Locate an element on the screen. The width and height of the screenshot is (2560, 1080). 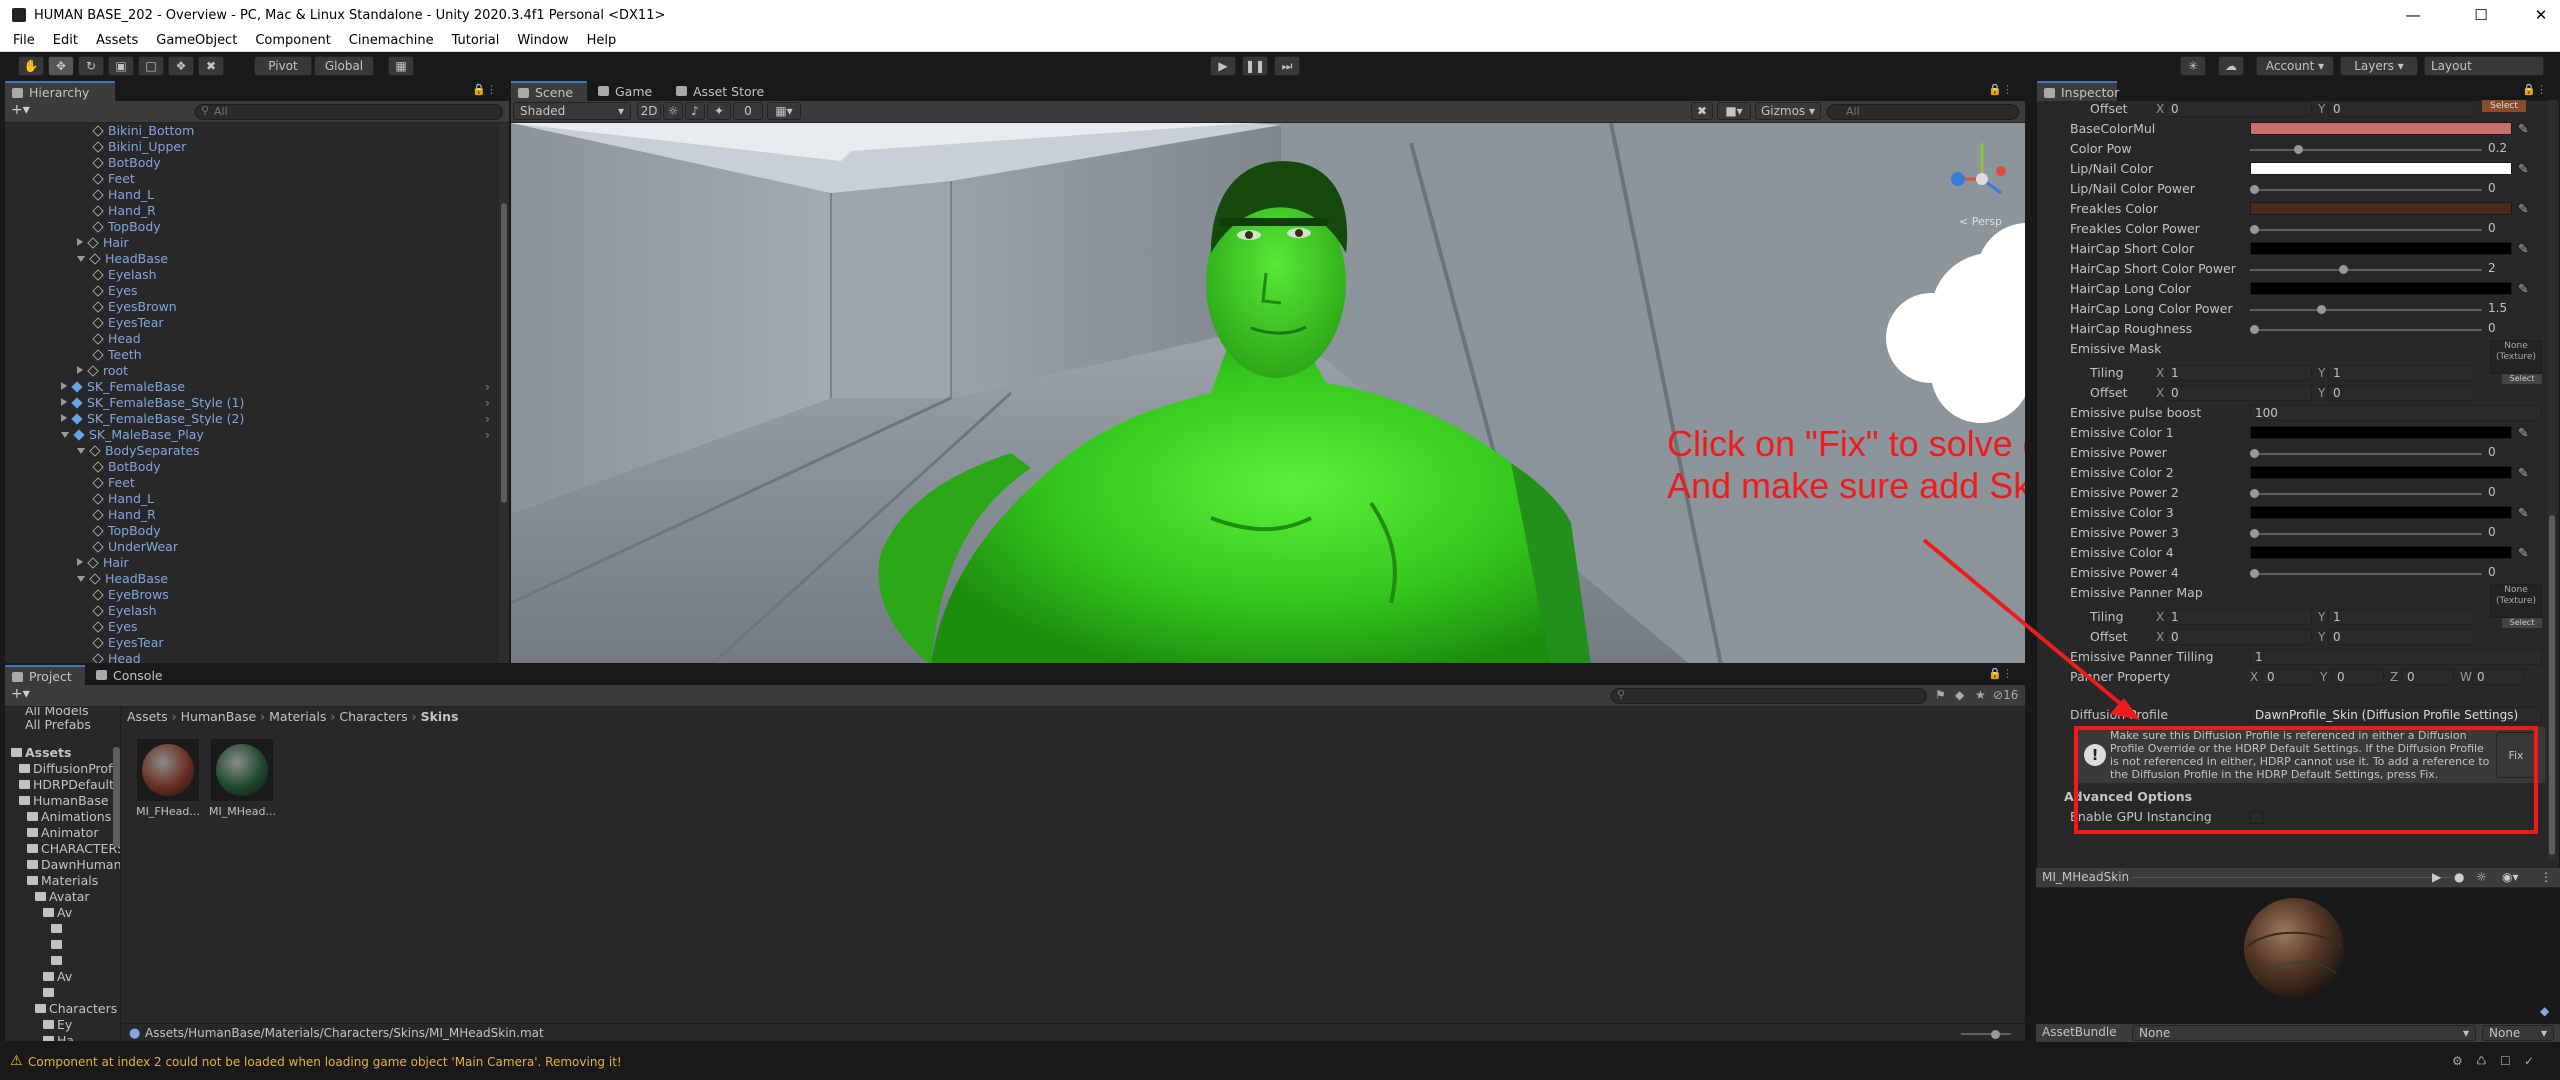
hidden-objects-toggle: 0 is located at coordinates (748, 111).